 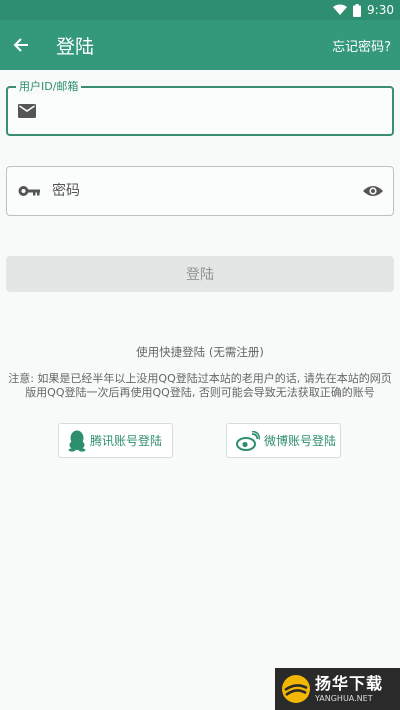 I want to click on status-time: 9:30, so click(x=380, y=10).